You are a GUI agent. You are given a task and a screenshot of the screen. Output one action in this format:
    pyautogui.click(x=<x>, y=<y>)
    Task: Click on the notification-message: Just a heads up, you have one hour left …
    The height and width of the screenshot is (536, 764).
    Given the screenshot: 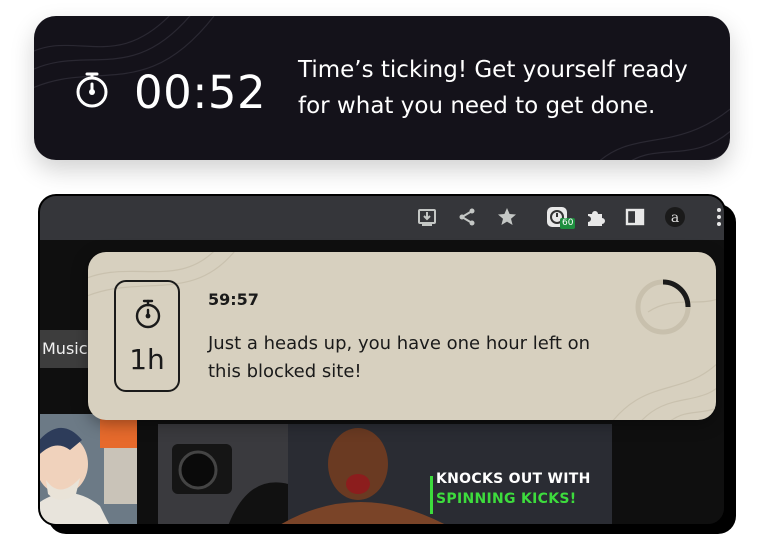 What is the action you would take?
    pyautogui.click(x=399, y=357)
    